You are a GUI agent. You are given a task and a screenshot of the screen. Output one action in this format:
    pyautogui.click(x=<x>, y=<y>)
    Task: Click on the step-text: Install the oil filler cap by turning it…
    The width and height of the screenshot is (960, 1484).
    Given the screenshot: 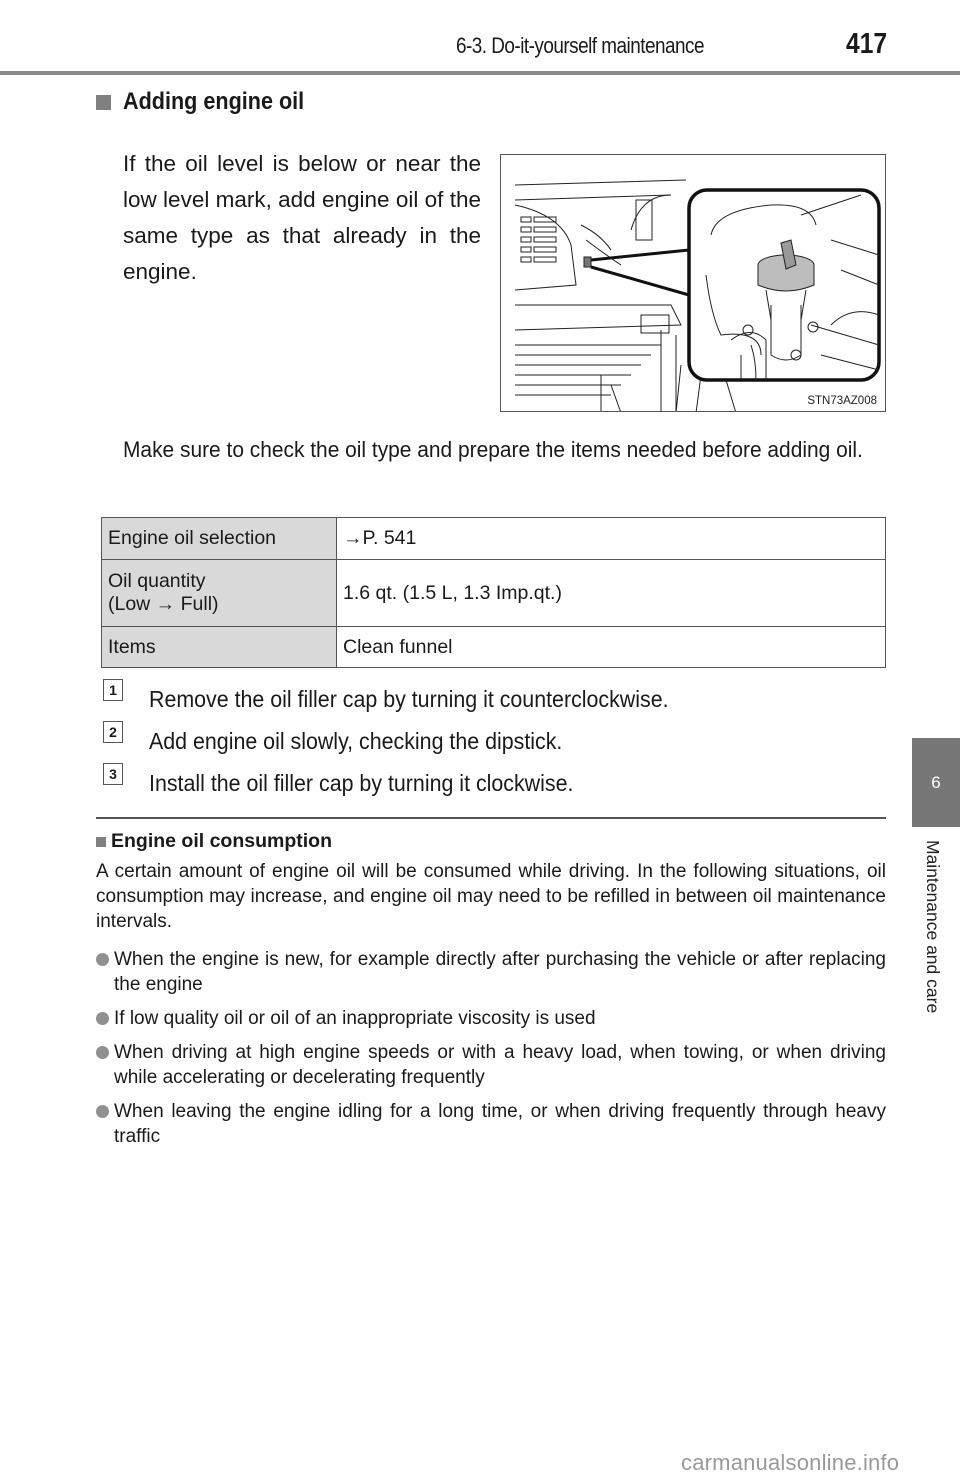 What is the action you would take?
    pyautogui.click(x=361, y=782)
    